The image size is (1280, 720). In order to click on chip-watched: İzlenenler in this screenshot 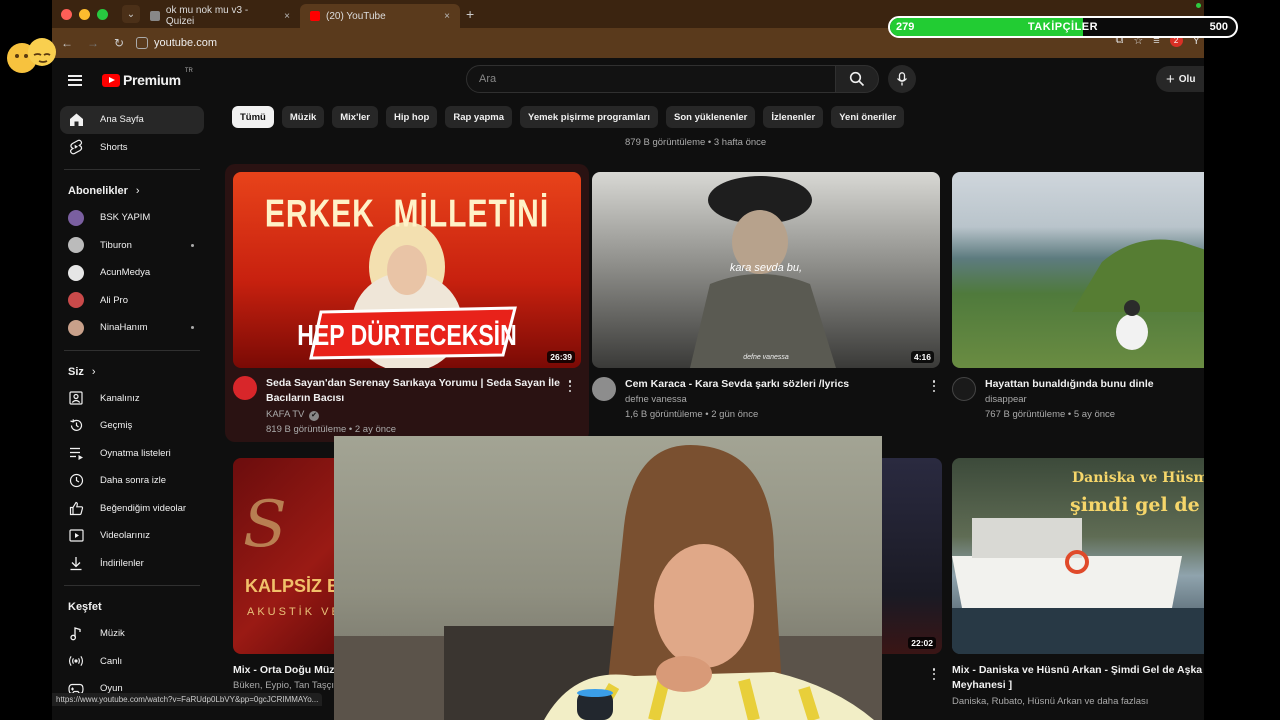, I will do `click(793, 117)`.